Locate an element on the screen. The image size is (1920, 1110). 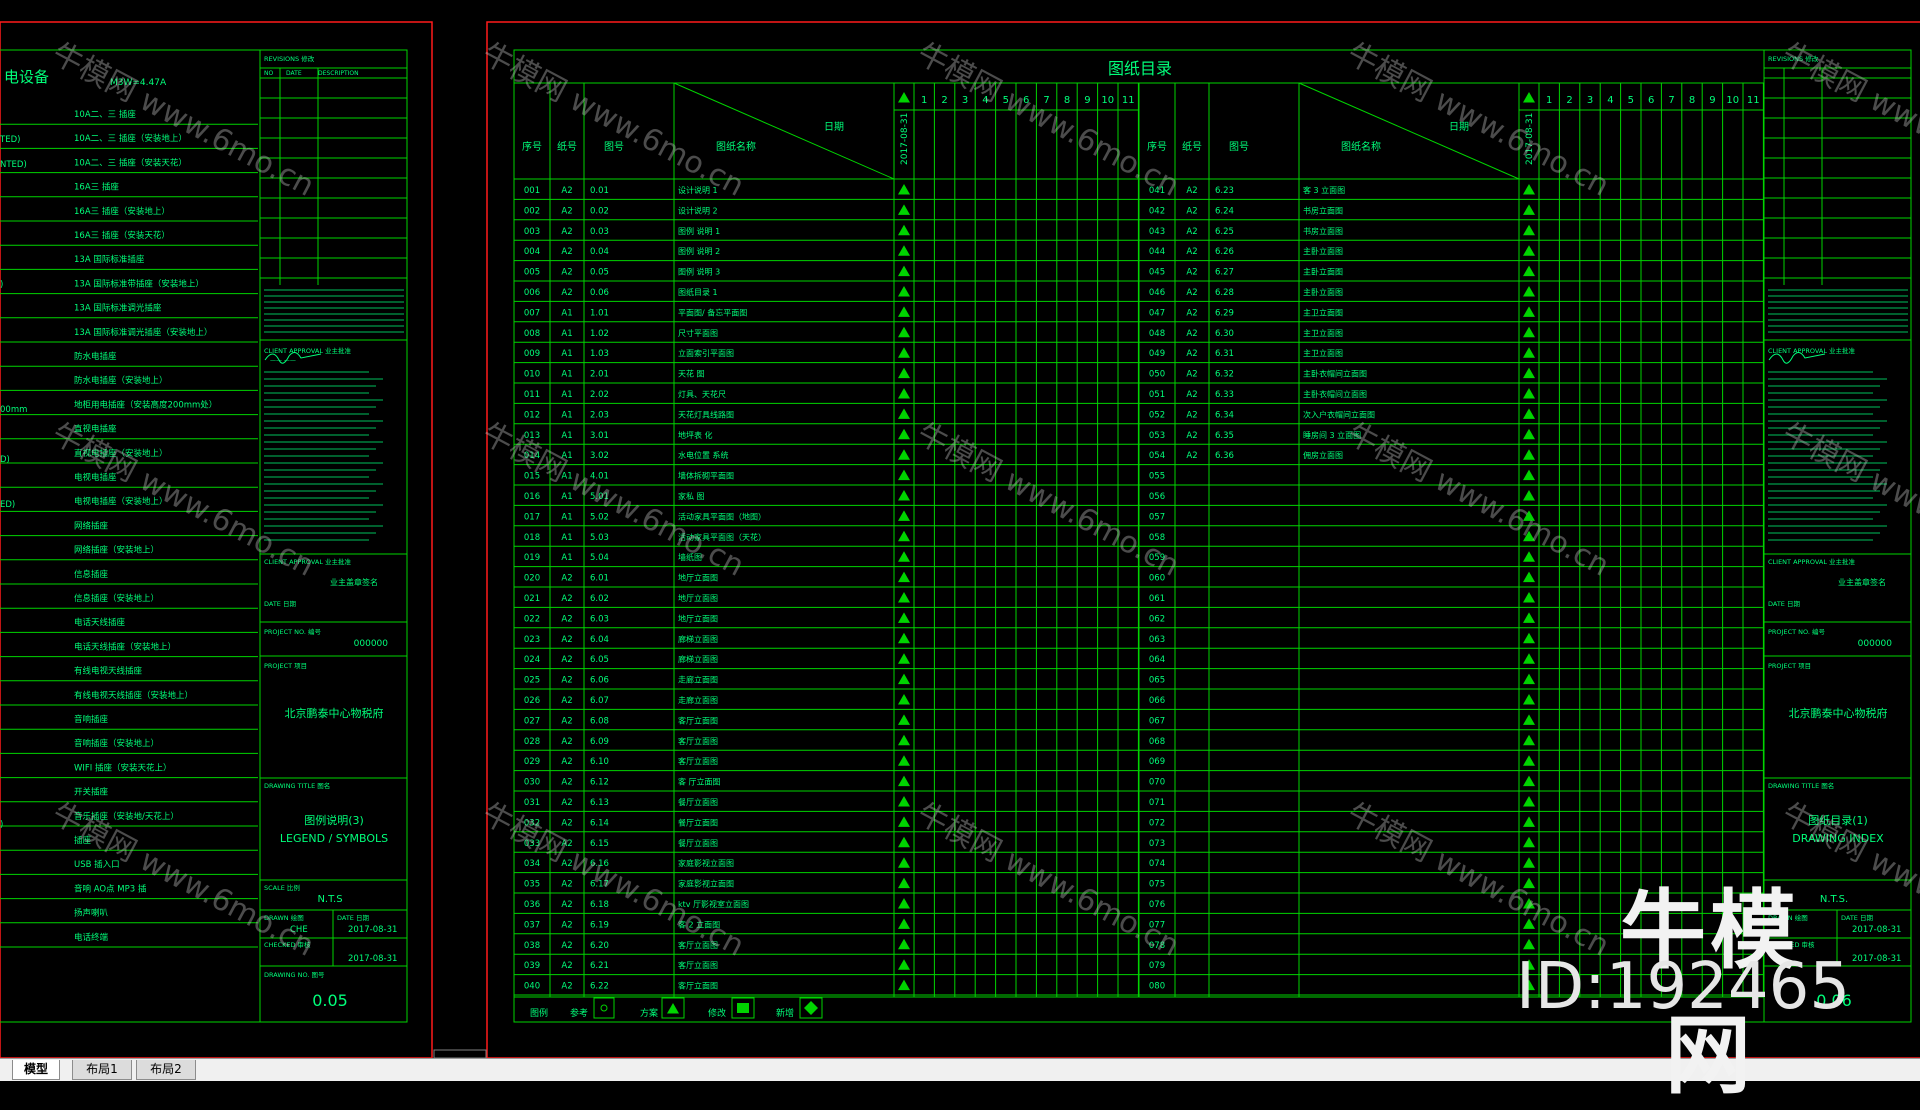
legend-prefix: ) is located at coordinates (1, 285).